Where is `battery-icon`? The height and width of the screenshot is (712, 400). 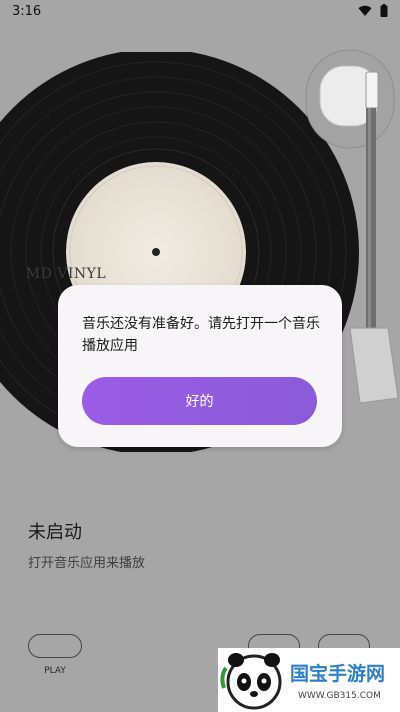 battery-icon is located at coordinates (384, 10).